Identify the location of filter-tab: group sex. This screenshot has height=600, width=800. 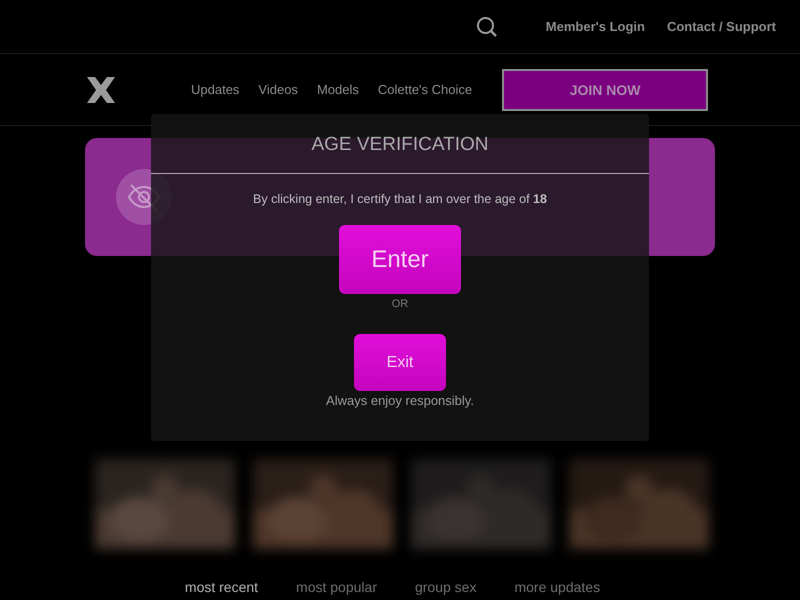
(445, 587).